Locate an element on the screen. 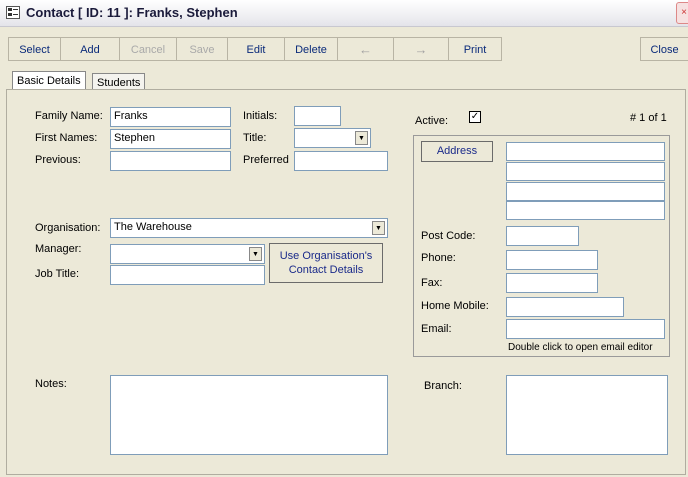 The height and width of the screenshot is (477, 688). email-field is located at coordinates (585, 329).